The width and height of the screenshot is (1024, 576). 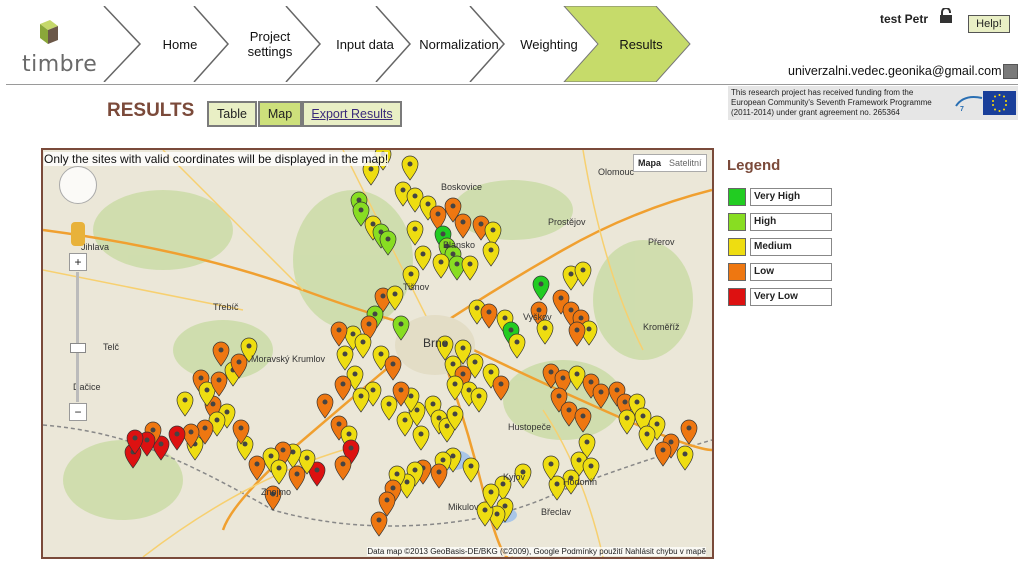 I want to click on map-place-label: Vyškov, so click(x=537, y=317).